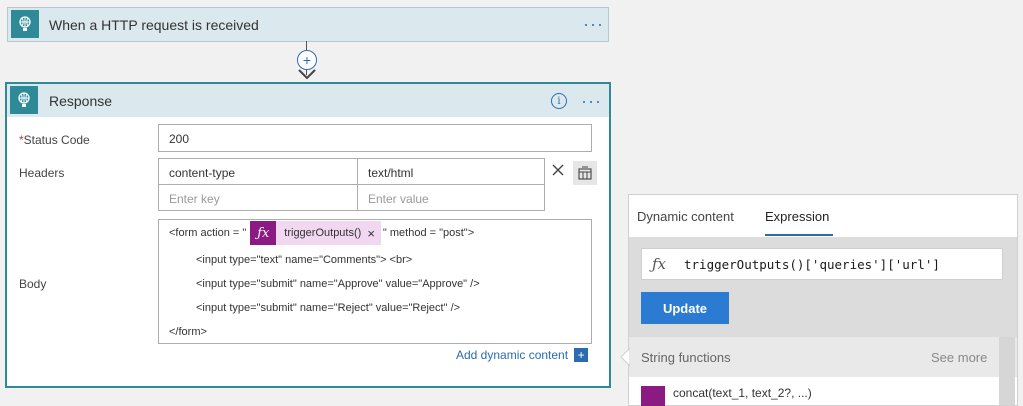 The image size is (1023, 406). I want to click on add-step-button: +, so click(307, 60).